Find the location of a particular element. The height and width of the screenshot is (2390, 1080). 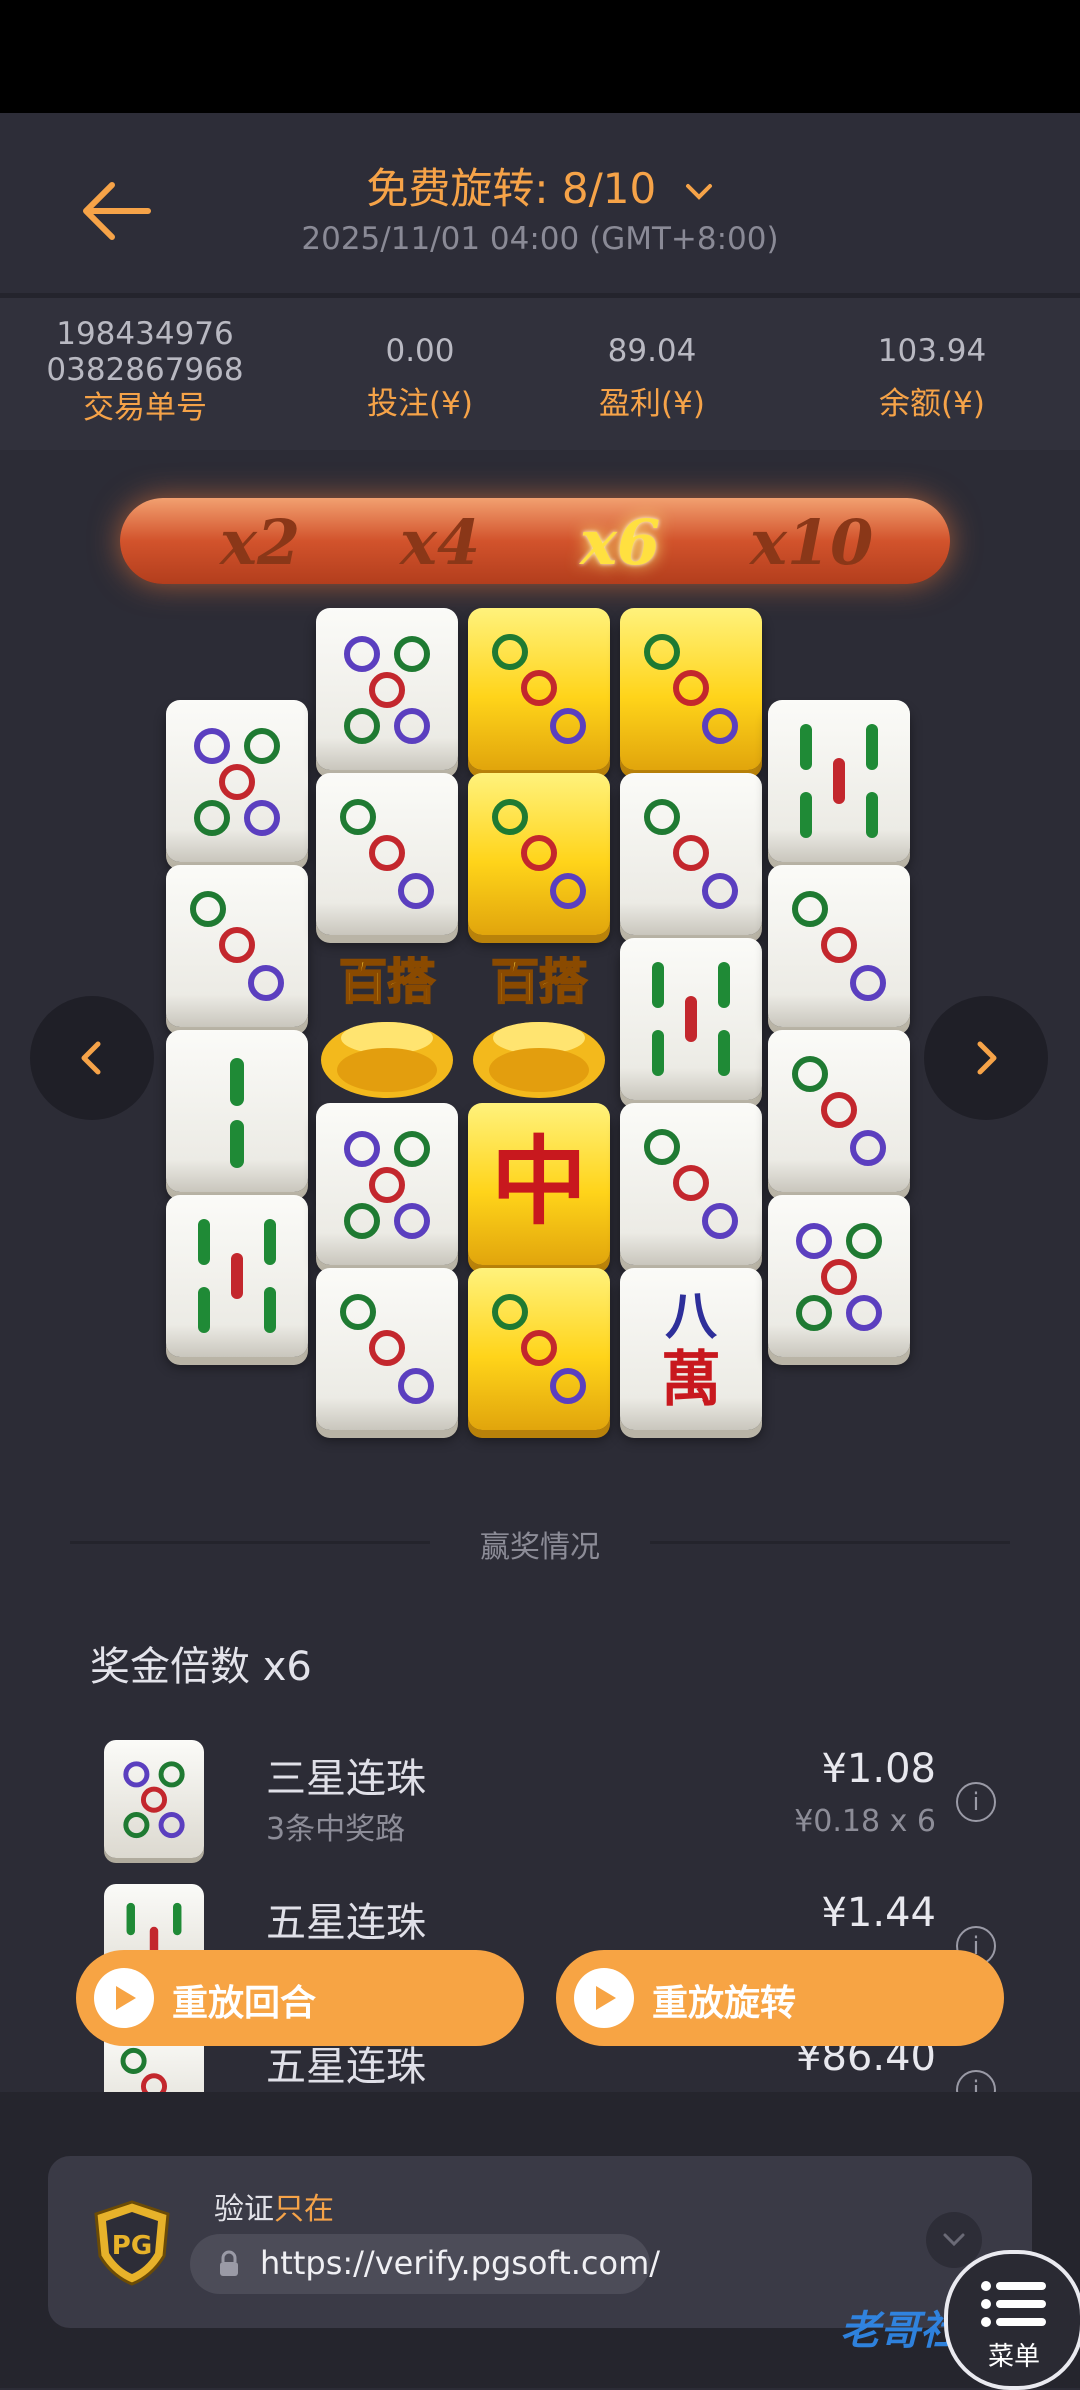

win-row: 三星连珠 3条中奖路 ¥1.08 ¥0.18 x 6 i is located at coordinates (546, 1803).